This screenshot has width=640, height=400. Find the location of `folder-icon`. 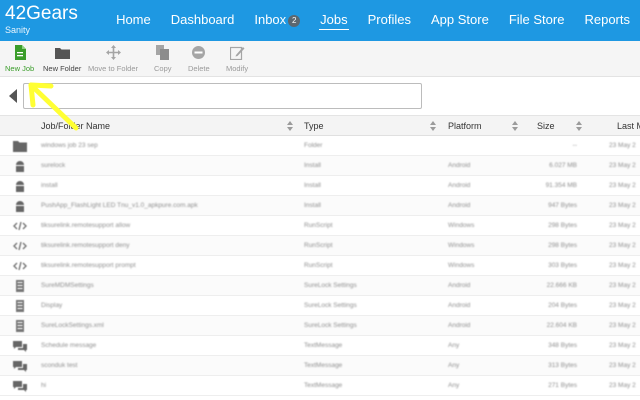

folder-icon is located at coordinates (62, 53).